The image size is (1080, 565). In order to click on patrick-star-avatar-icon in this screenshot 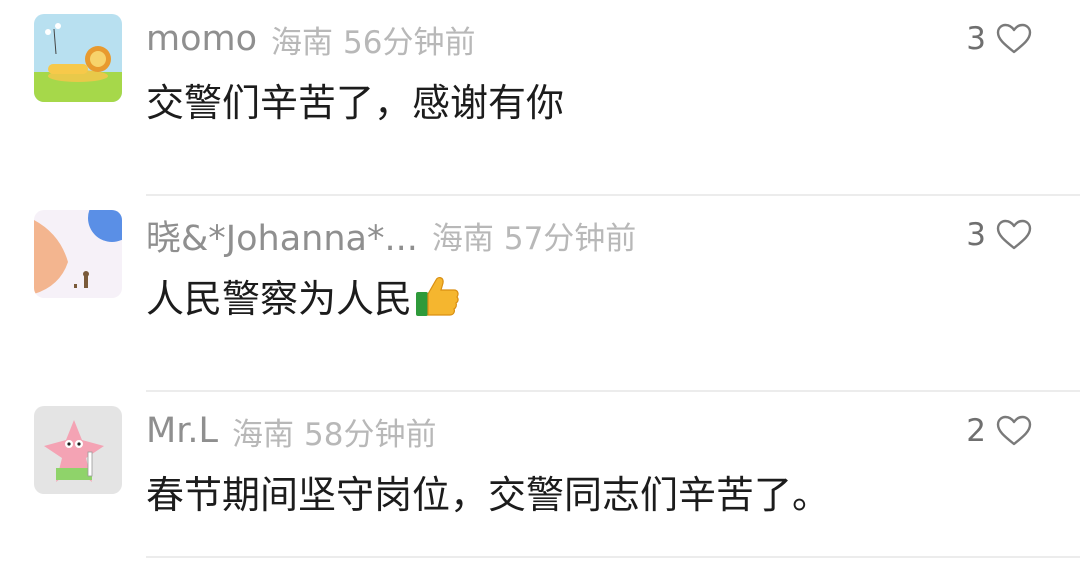, I will do `click(78, 450)`.